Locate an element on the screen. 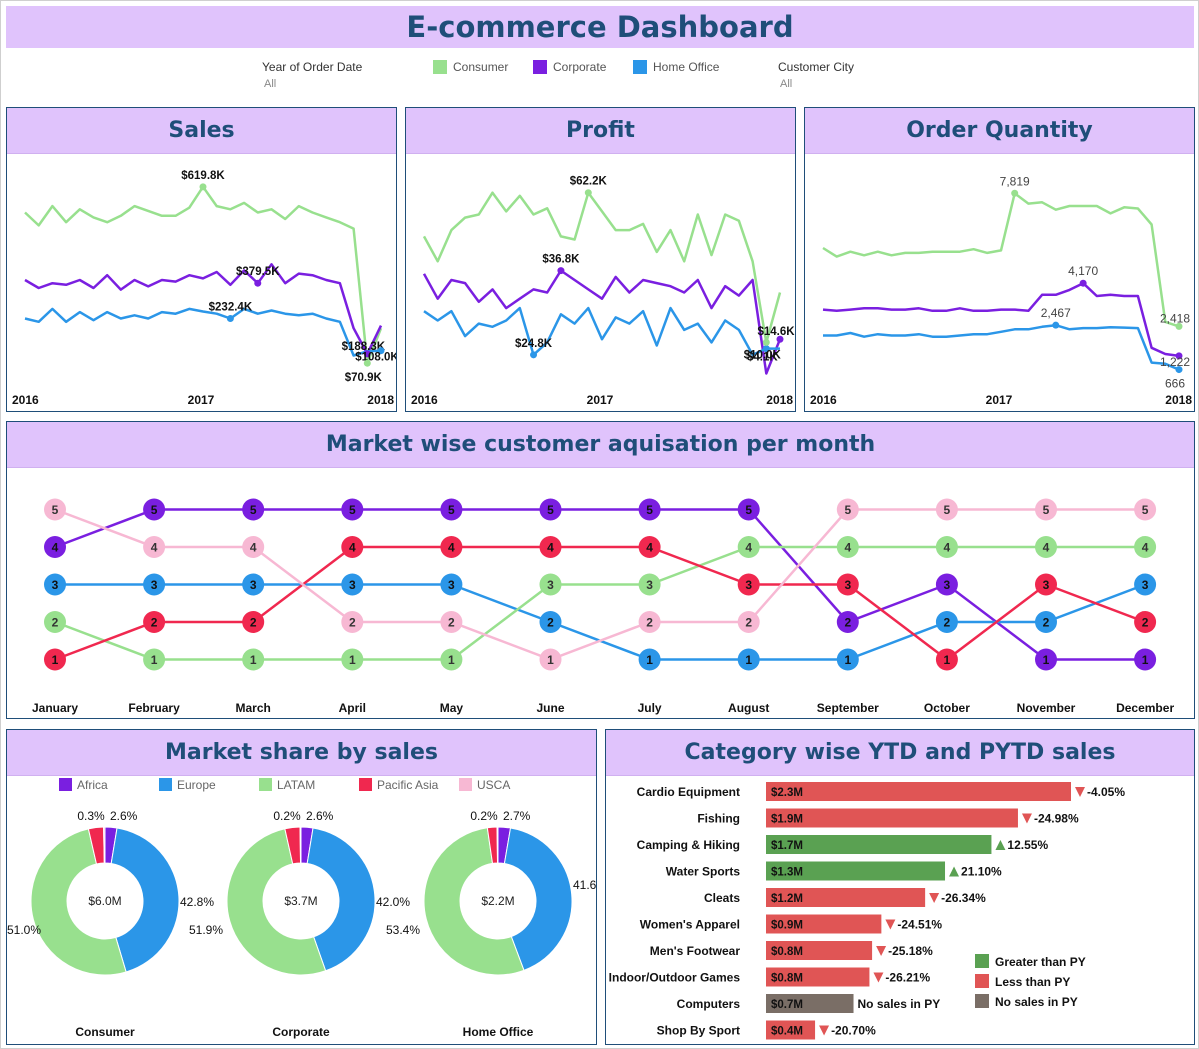  category-change: -25.18% is located at coordinates (910, 951).